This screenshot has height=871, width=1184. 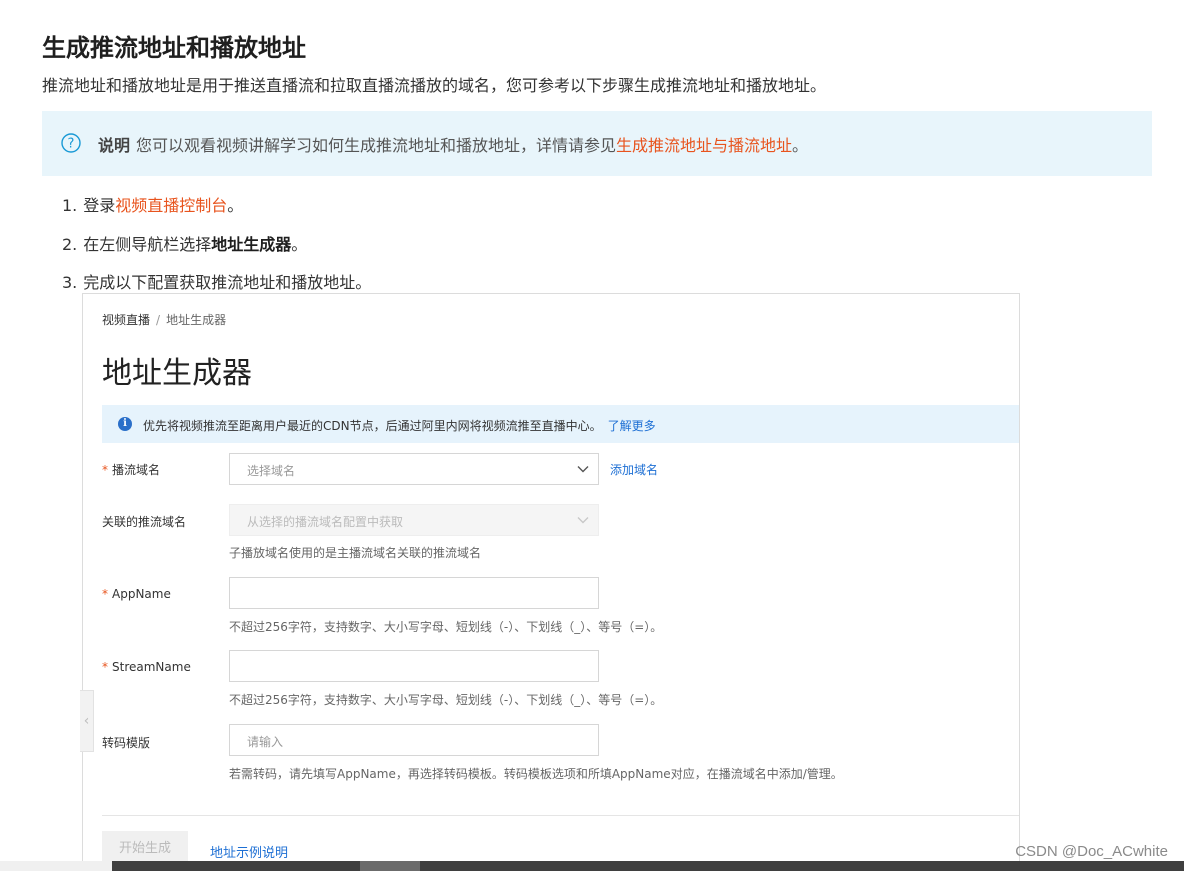 What do you see at coordinates (164, 319) in the screenshot?
I see `breadcrumb: 视频直播 / 地址生成器` at bounding box center [164, 319].